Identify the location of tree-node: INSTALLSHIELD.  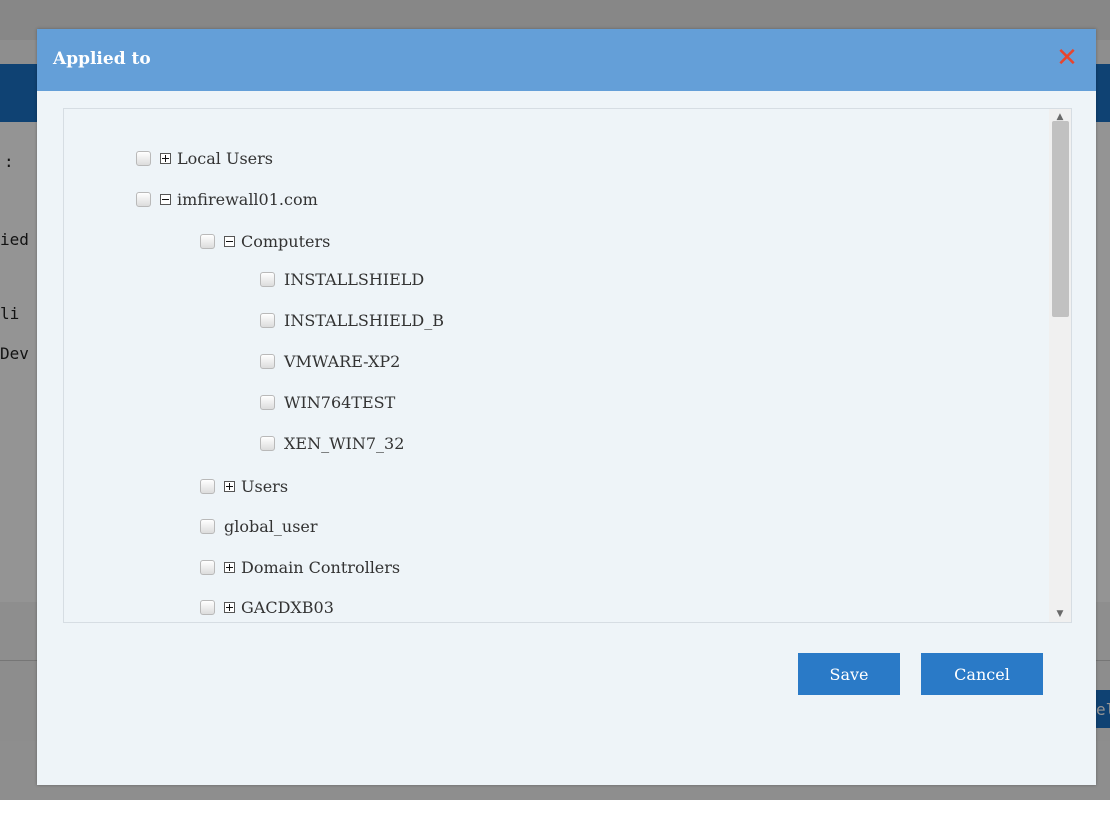
(342, 279).